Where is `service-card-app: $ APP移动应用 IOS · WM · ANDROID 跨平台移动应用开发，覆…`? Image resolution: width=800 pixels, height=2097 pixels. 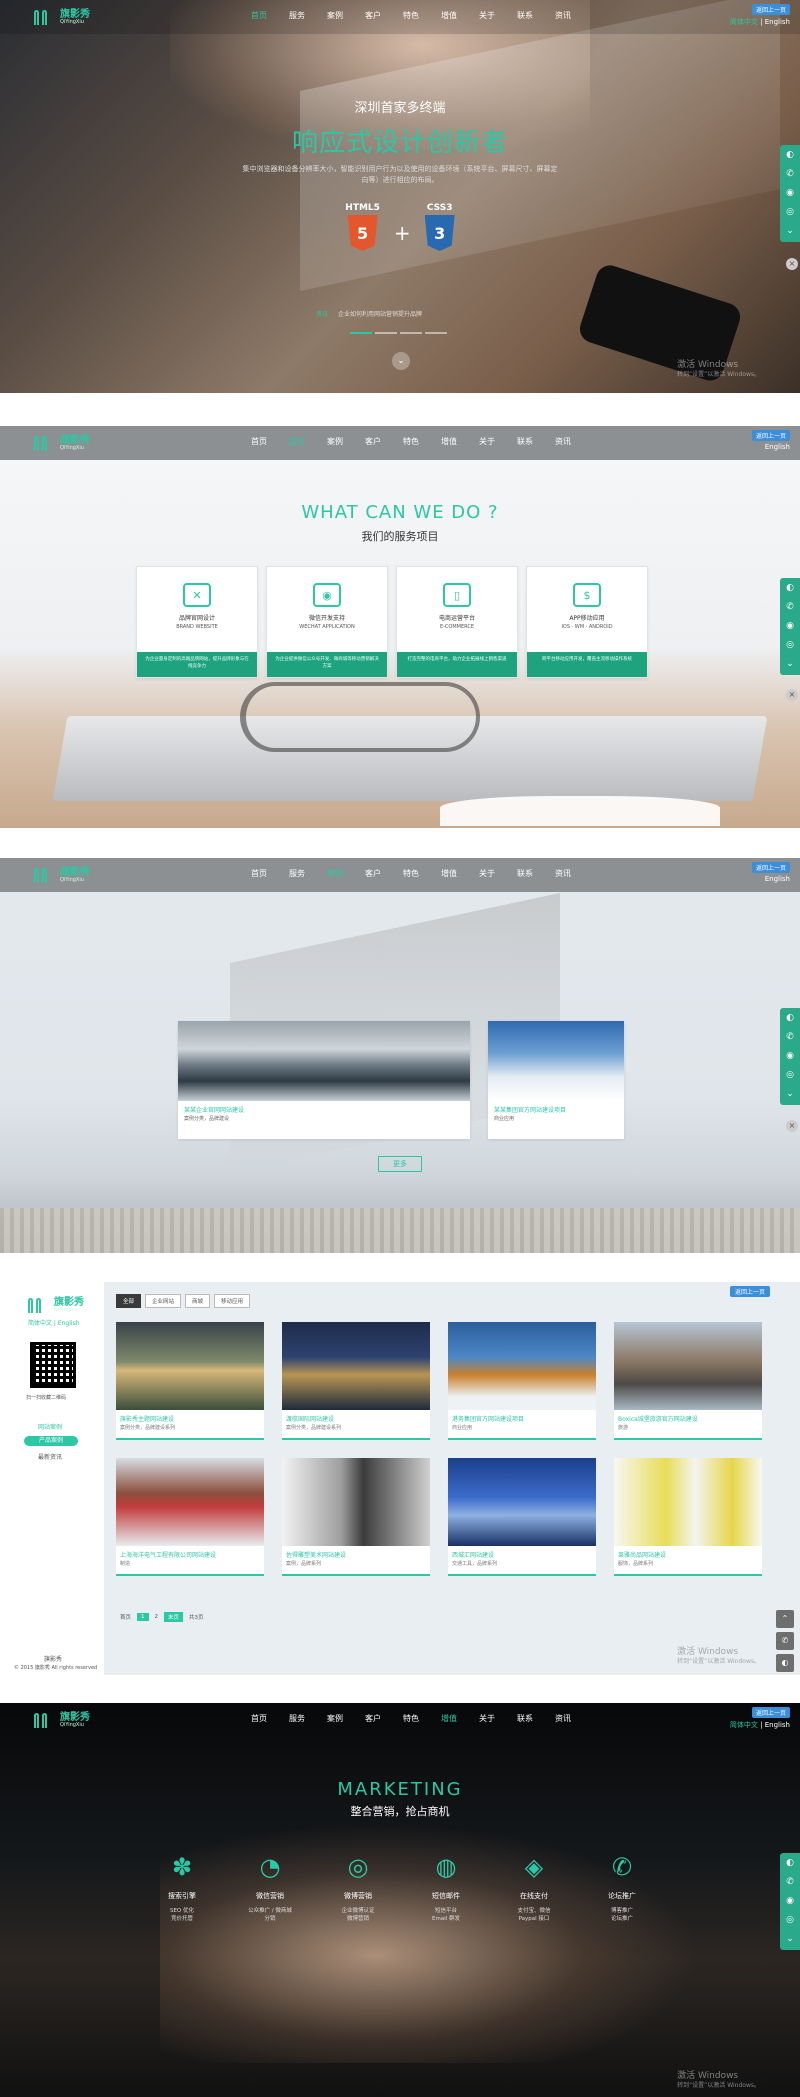 service-card-app: $ APP移动应用 IOS · WM · ANDROID 跨平台移动应用开发，覆… is located at coordinates (587, 622).